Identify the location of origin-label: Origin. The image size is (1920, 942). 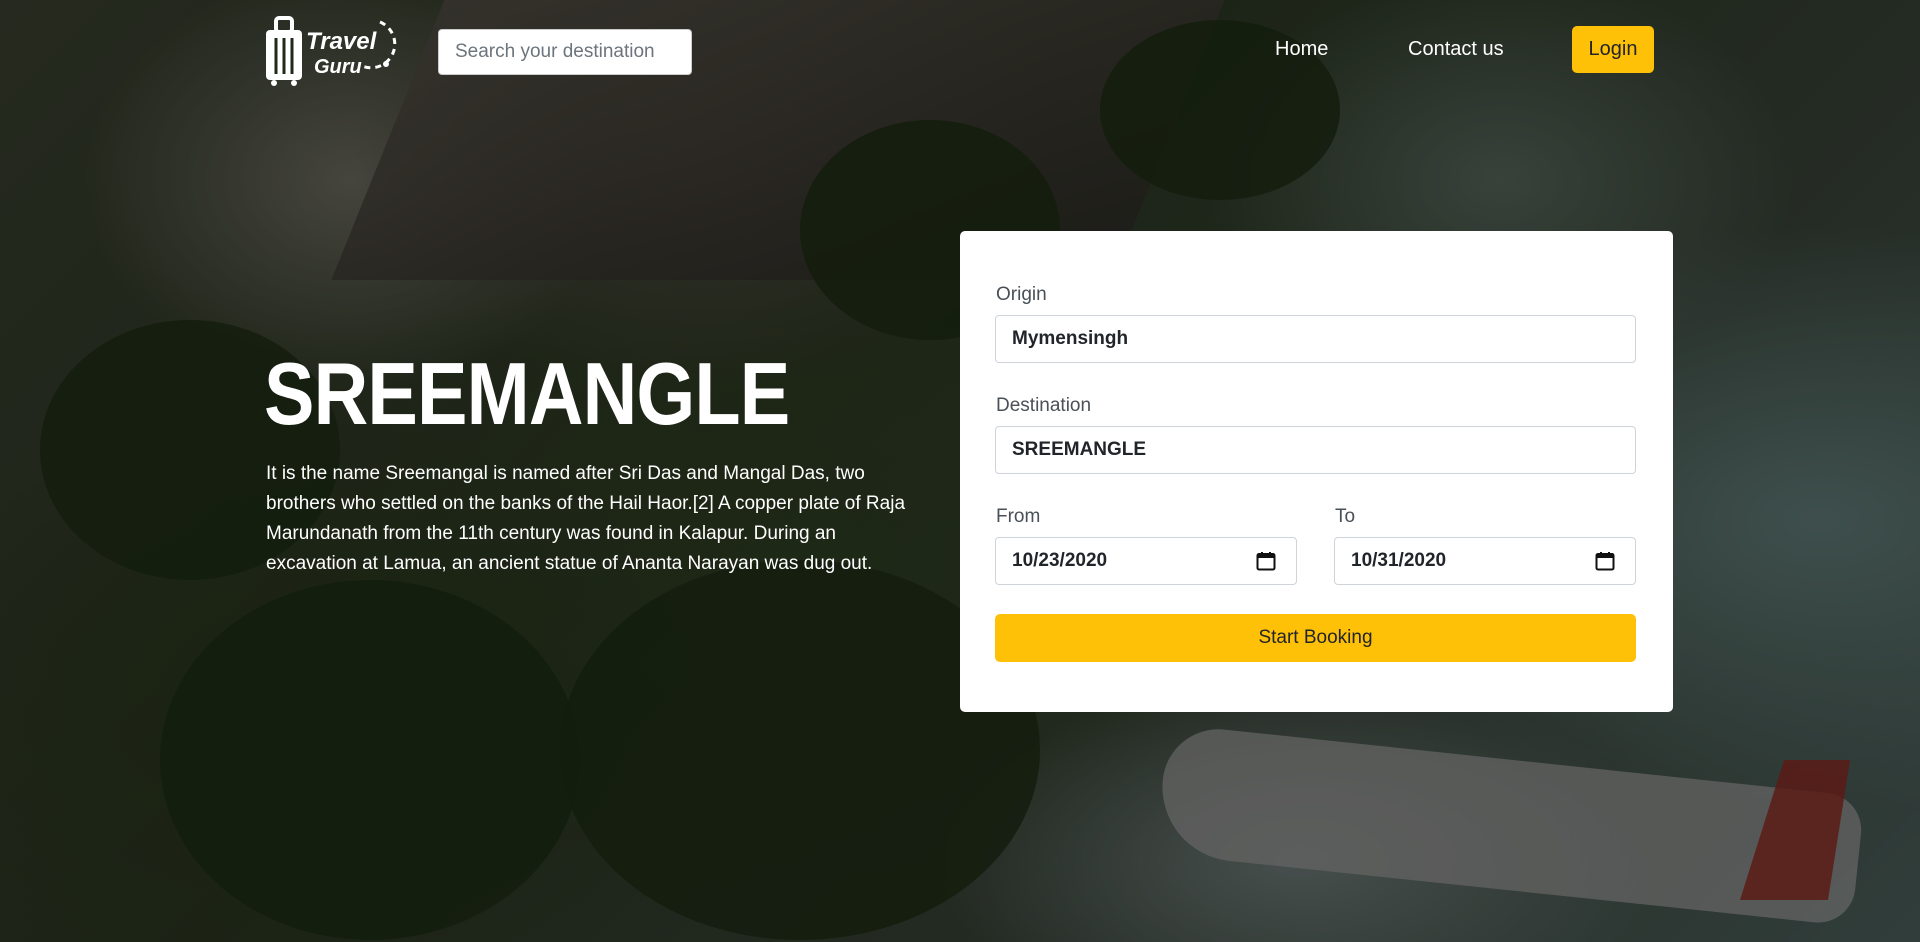
(1021, 294).